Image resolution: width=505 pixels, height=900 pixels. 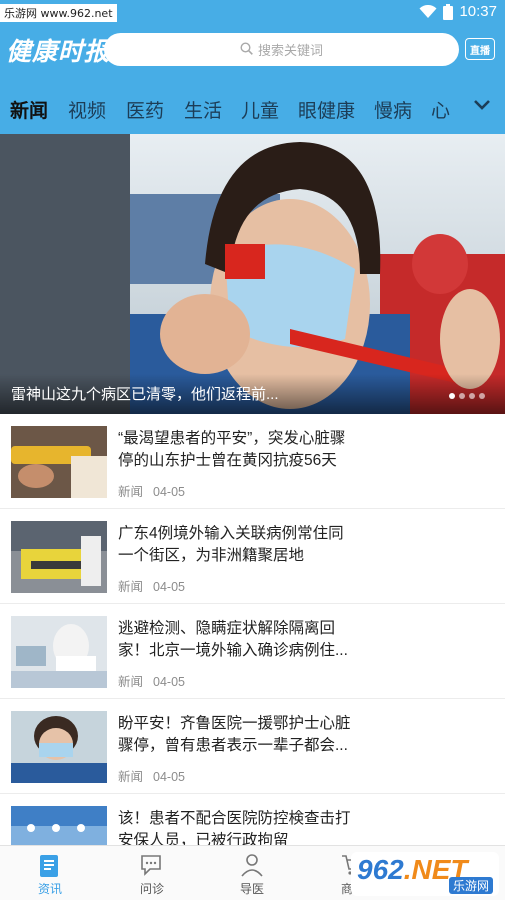 I want to click on search-icon, so click(x=246, y=49).